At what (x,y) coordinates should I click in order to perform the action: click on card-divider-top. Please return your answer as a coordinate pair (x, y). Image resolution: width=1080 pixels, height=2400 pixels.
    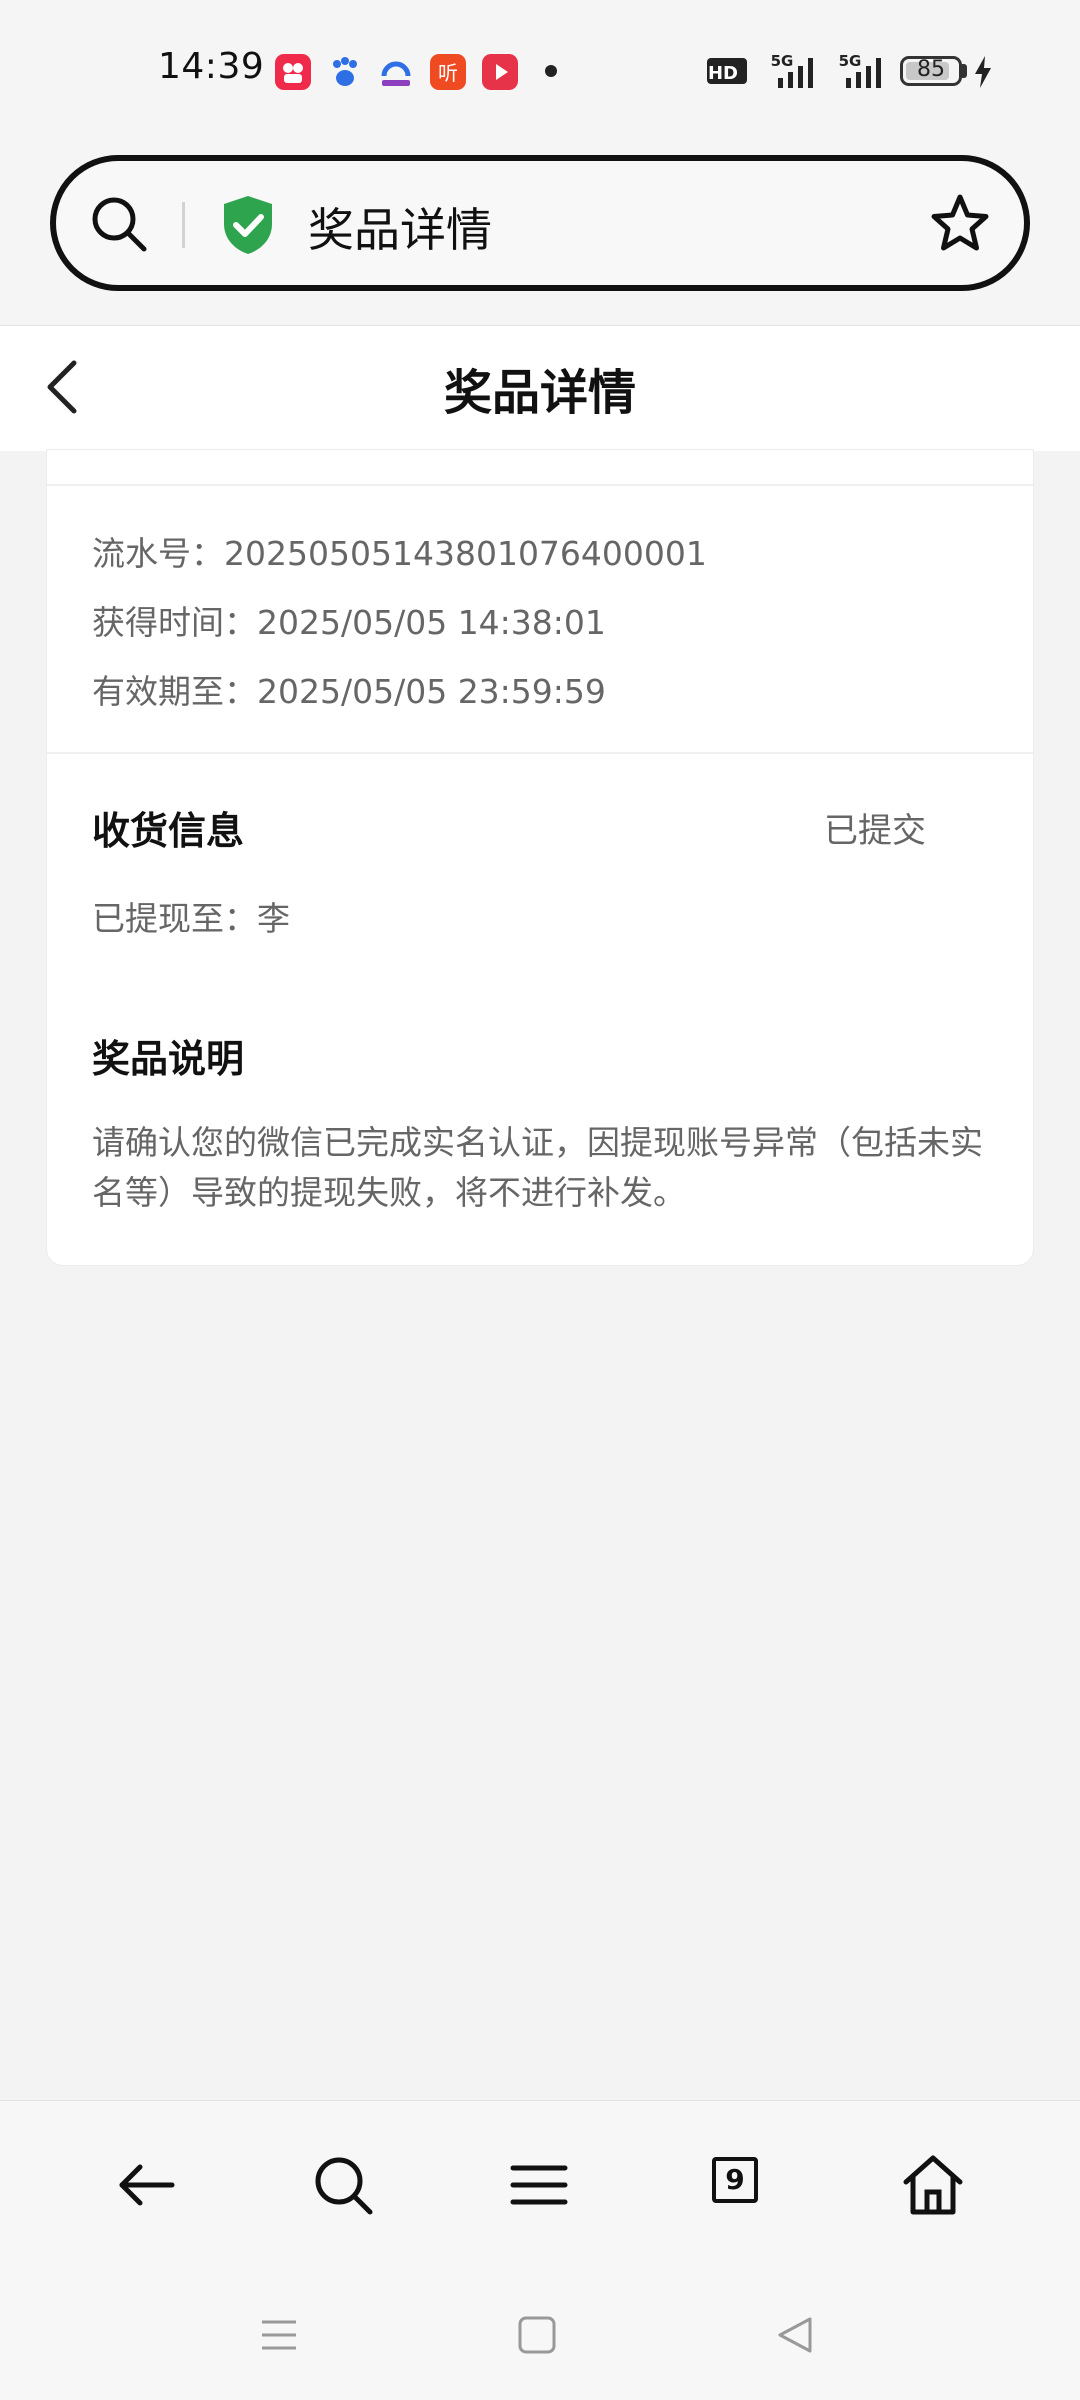
    Looking at the image, I should click on (540, 485).